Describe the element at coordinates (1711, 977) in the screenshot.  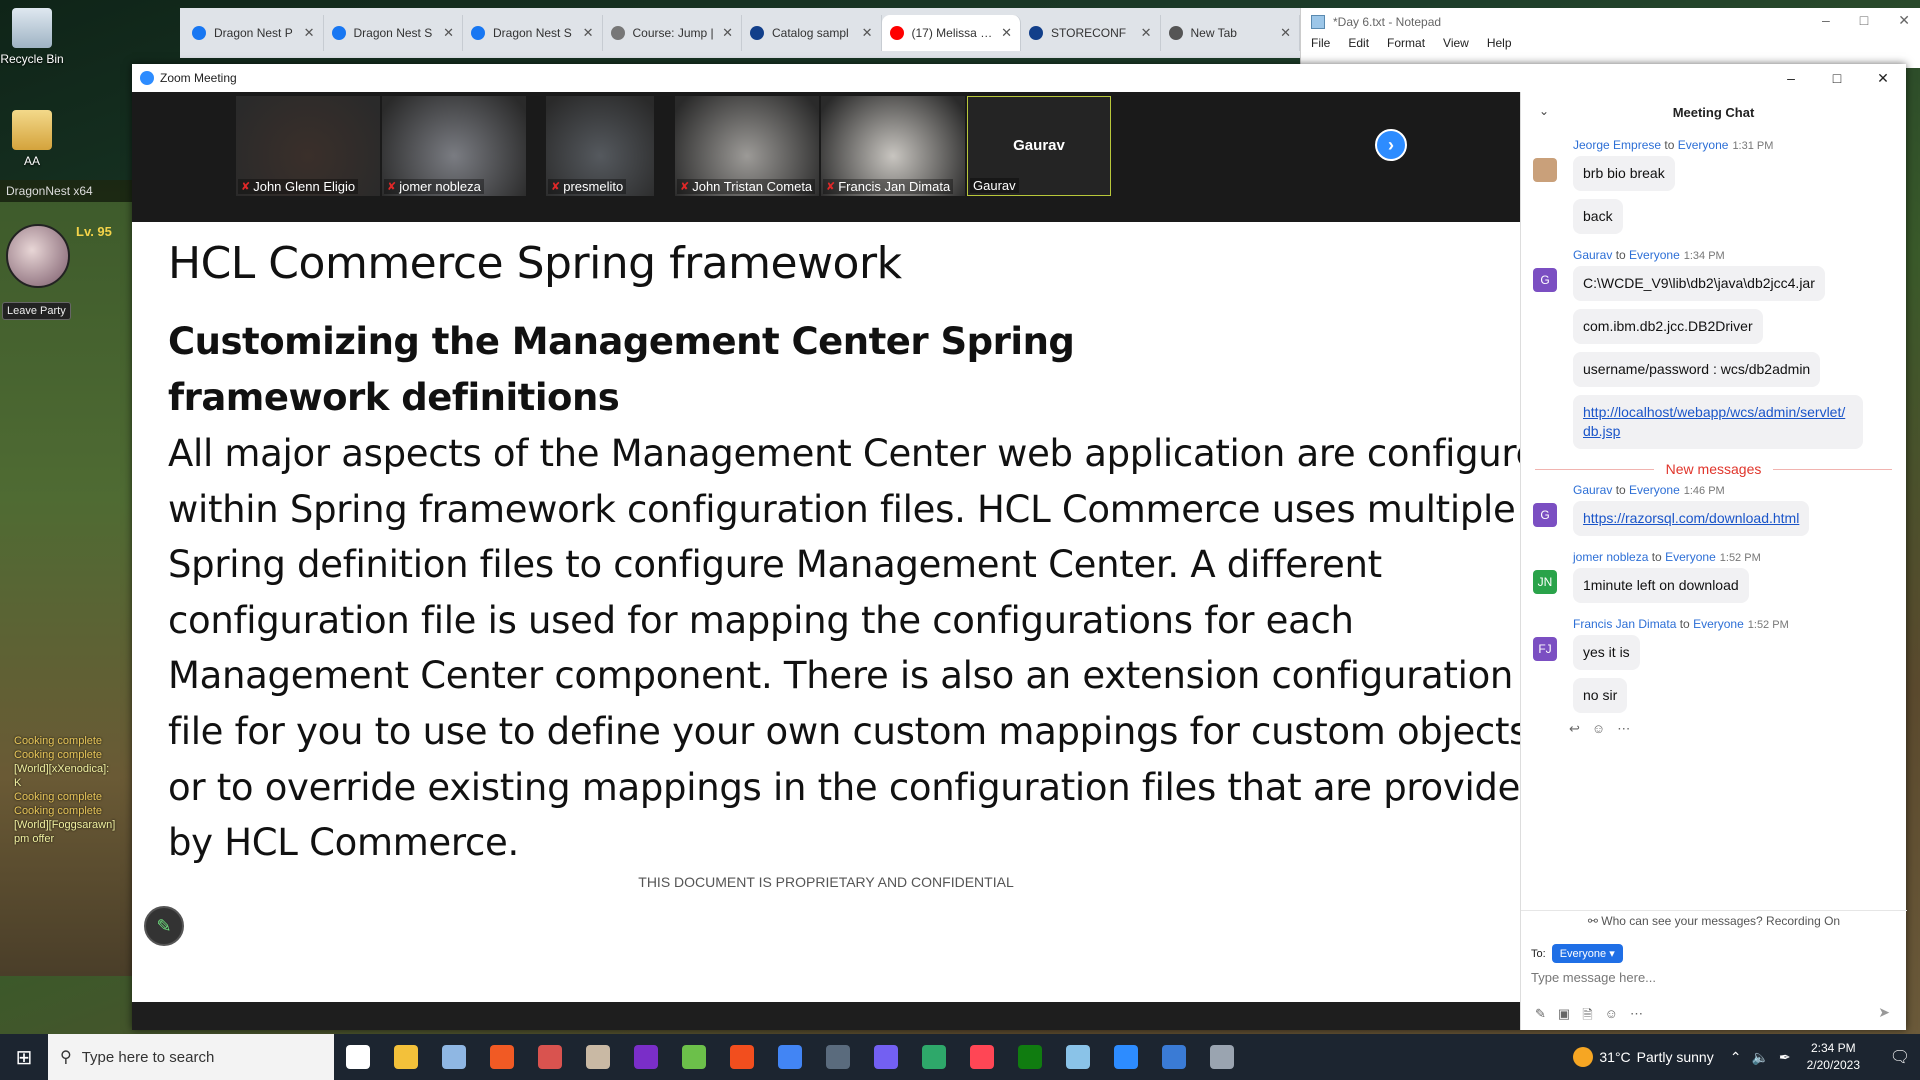
I see `chat-message-input` at that location.